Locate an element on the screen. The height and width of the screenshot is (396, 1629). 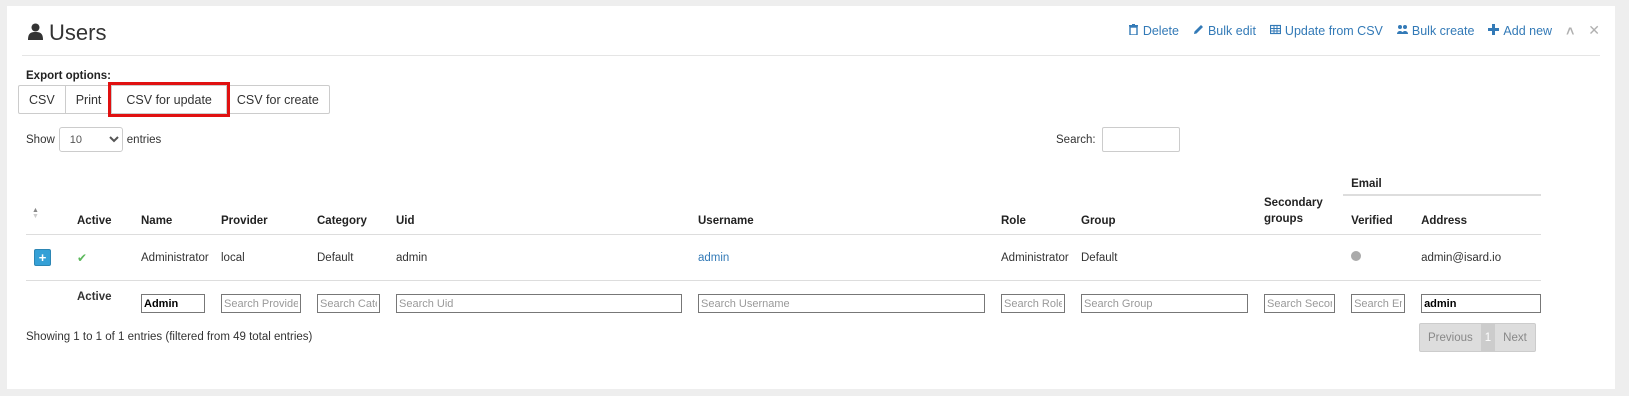
export-button-group: CSV Print CSV for update CSV for create is located at coordinates (174, 99).